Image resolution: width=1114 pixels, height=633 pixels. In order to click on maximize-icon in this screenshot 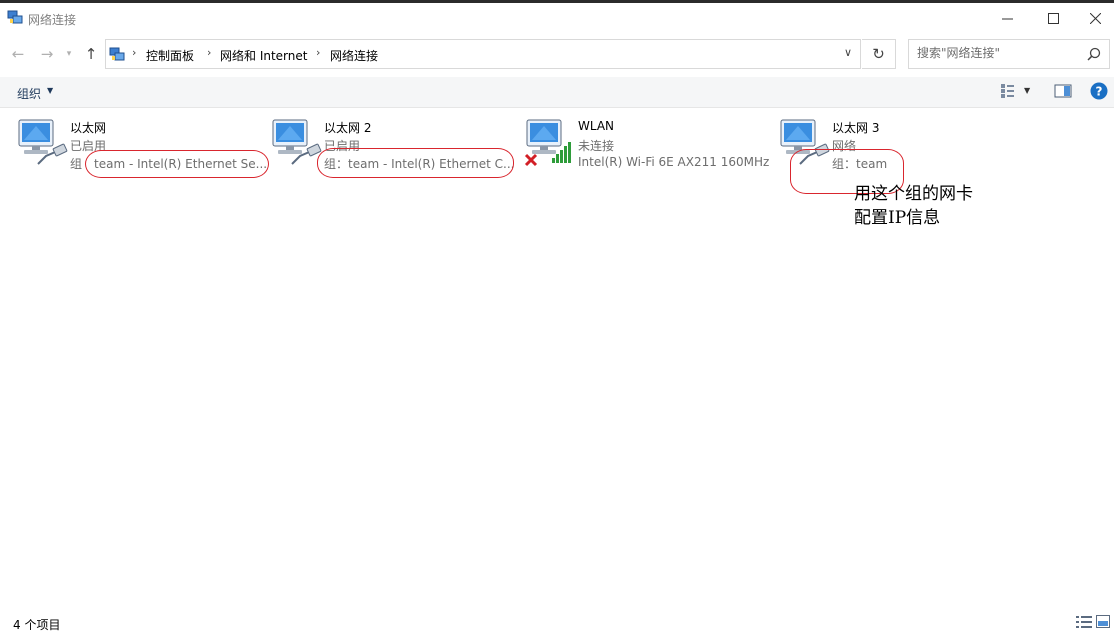, I will do `click(1053, 18)`.